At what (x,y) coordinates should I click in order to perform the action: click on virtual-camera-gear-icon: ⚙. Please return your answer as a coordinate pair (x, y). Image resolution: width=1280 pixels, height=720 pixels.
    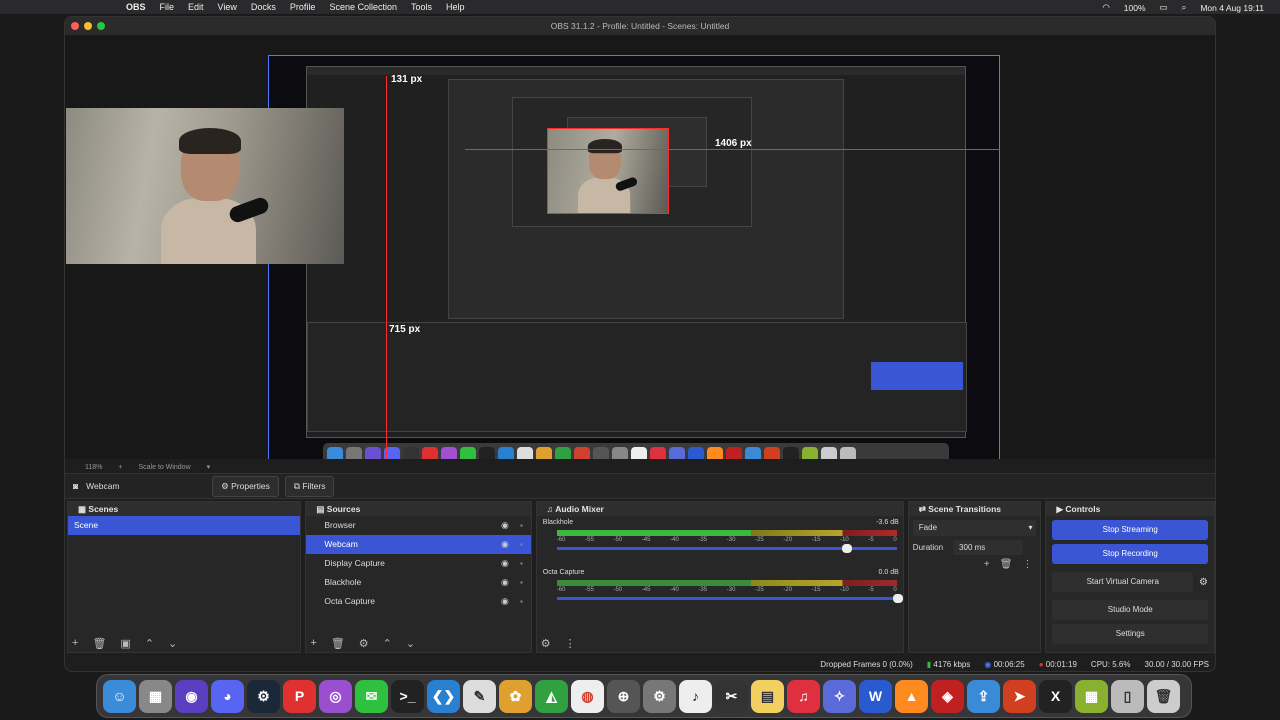
    Looking at the image, I should click on (1203, 582).